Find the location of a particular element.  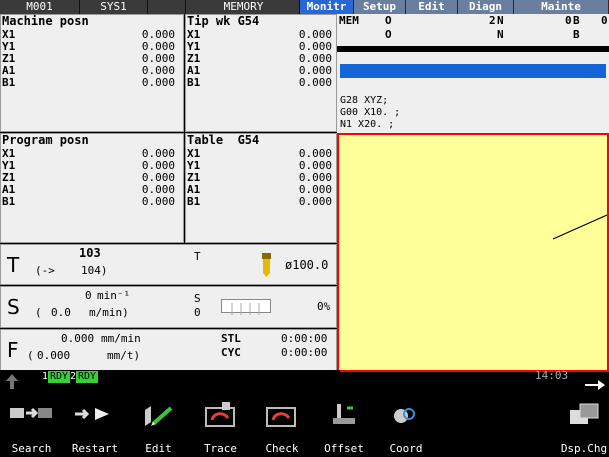

status-line-2: O N B is located at coordinates (473, 35).